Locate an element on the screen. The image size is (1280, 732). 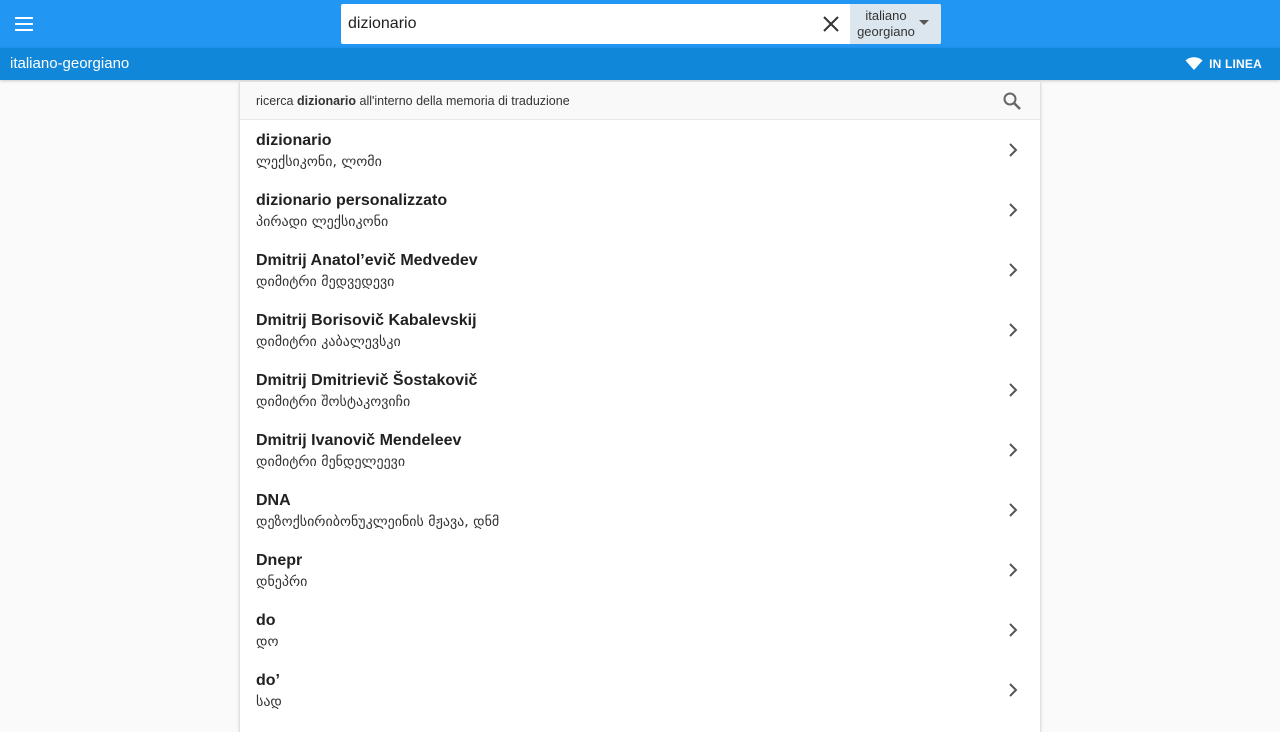
target-language: georgiano is located at coordinates (886, 31).